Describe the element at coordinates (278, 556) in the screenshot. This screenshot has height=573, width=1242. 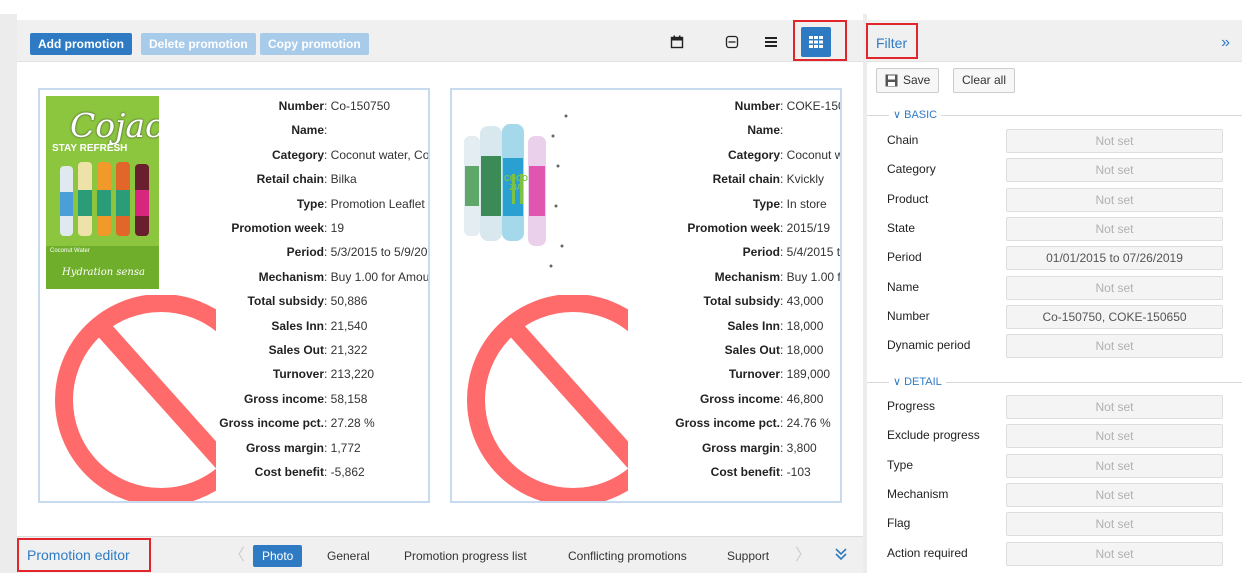
I see `tab-photo: Photo` at that location.